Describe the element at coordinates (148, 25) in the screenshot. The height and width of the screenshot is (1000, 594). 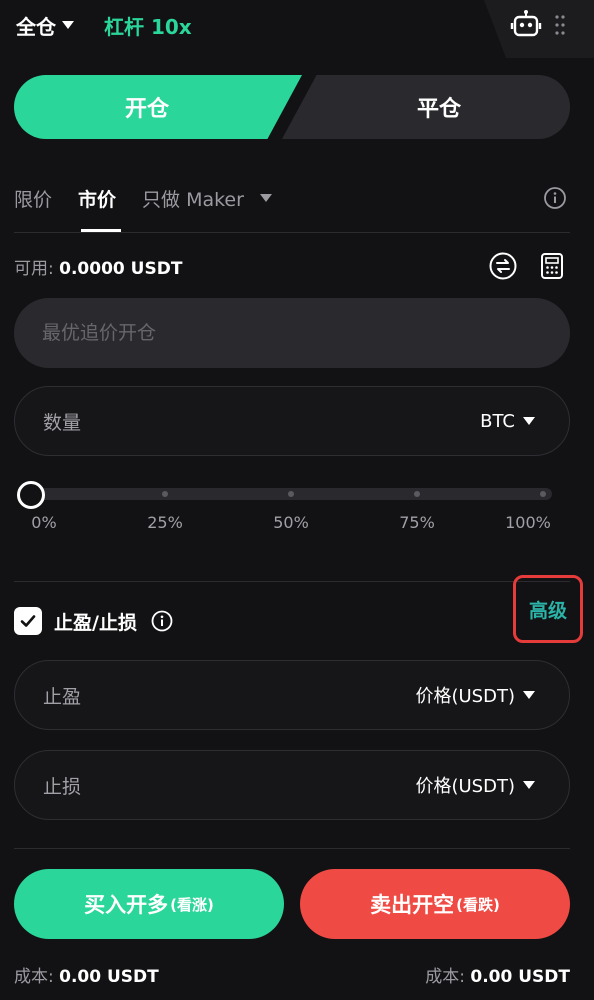
I see `leverage-button: 杠杆 10x` at that location.